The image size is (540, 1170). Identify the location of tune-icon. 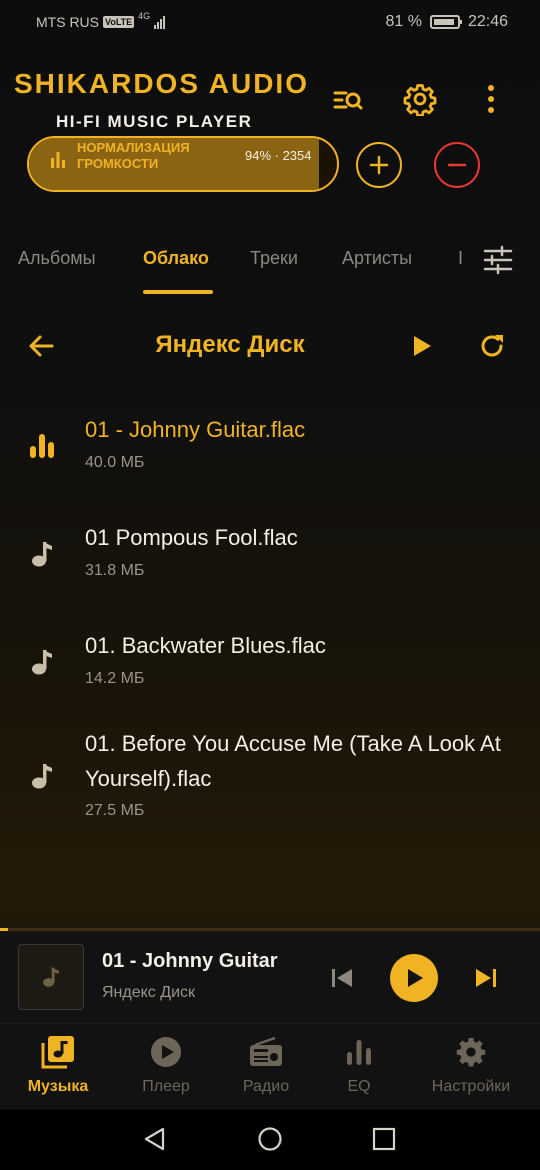
(498, 260).